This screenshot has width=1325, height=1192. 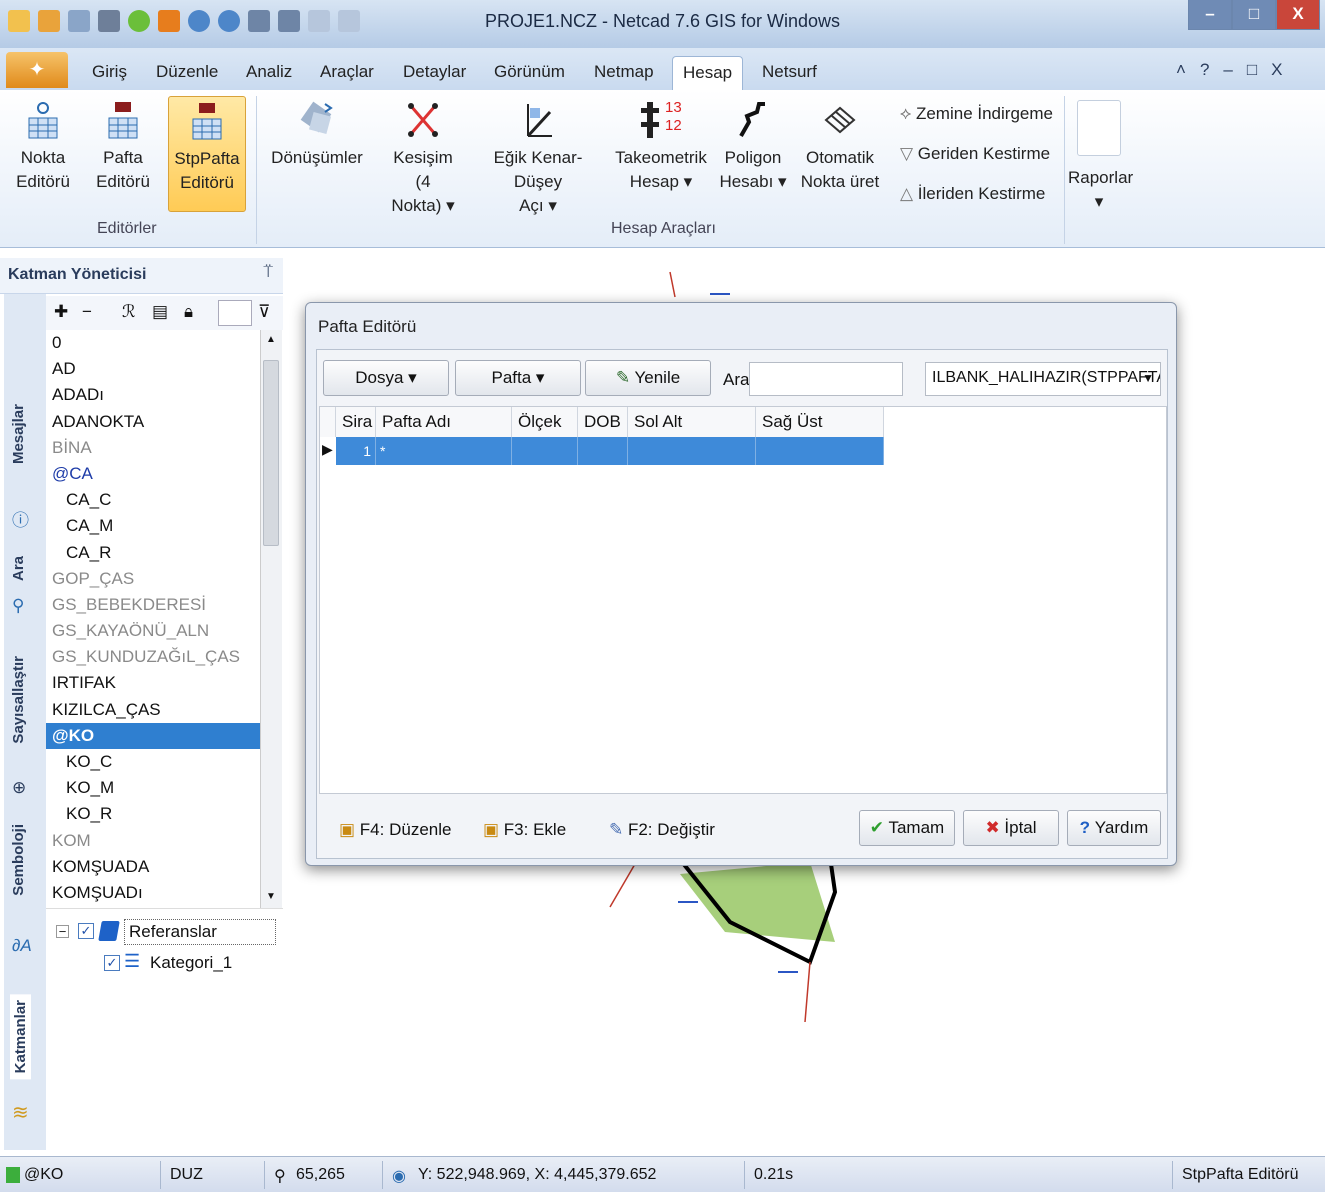 What do you see at coordinates (1254, 15) in the screenshot?
I see `maximize-button: □` at bounding box center [1254, 15].